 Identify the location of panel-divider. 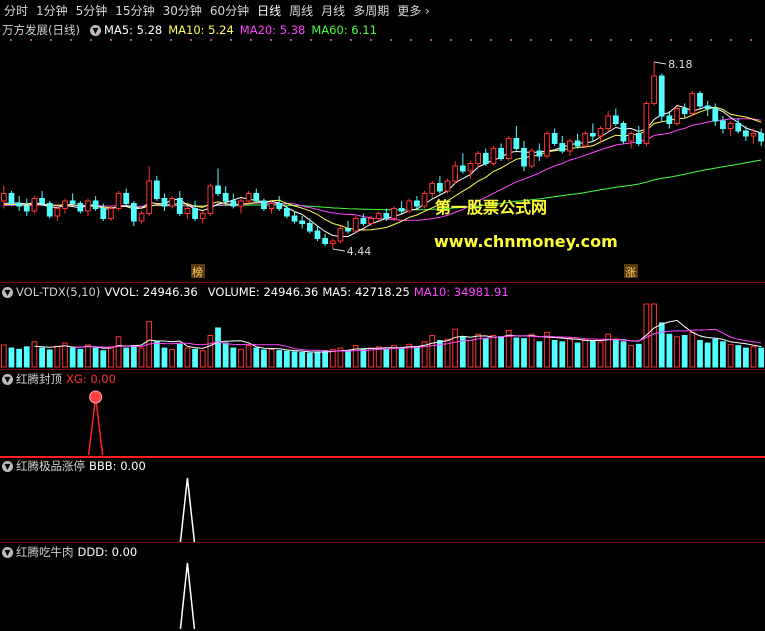
(382, 542).